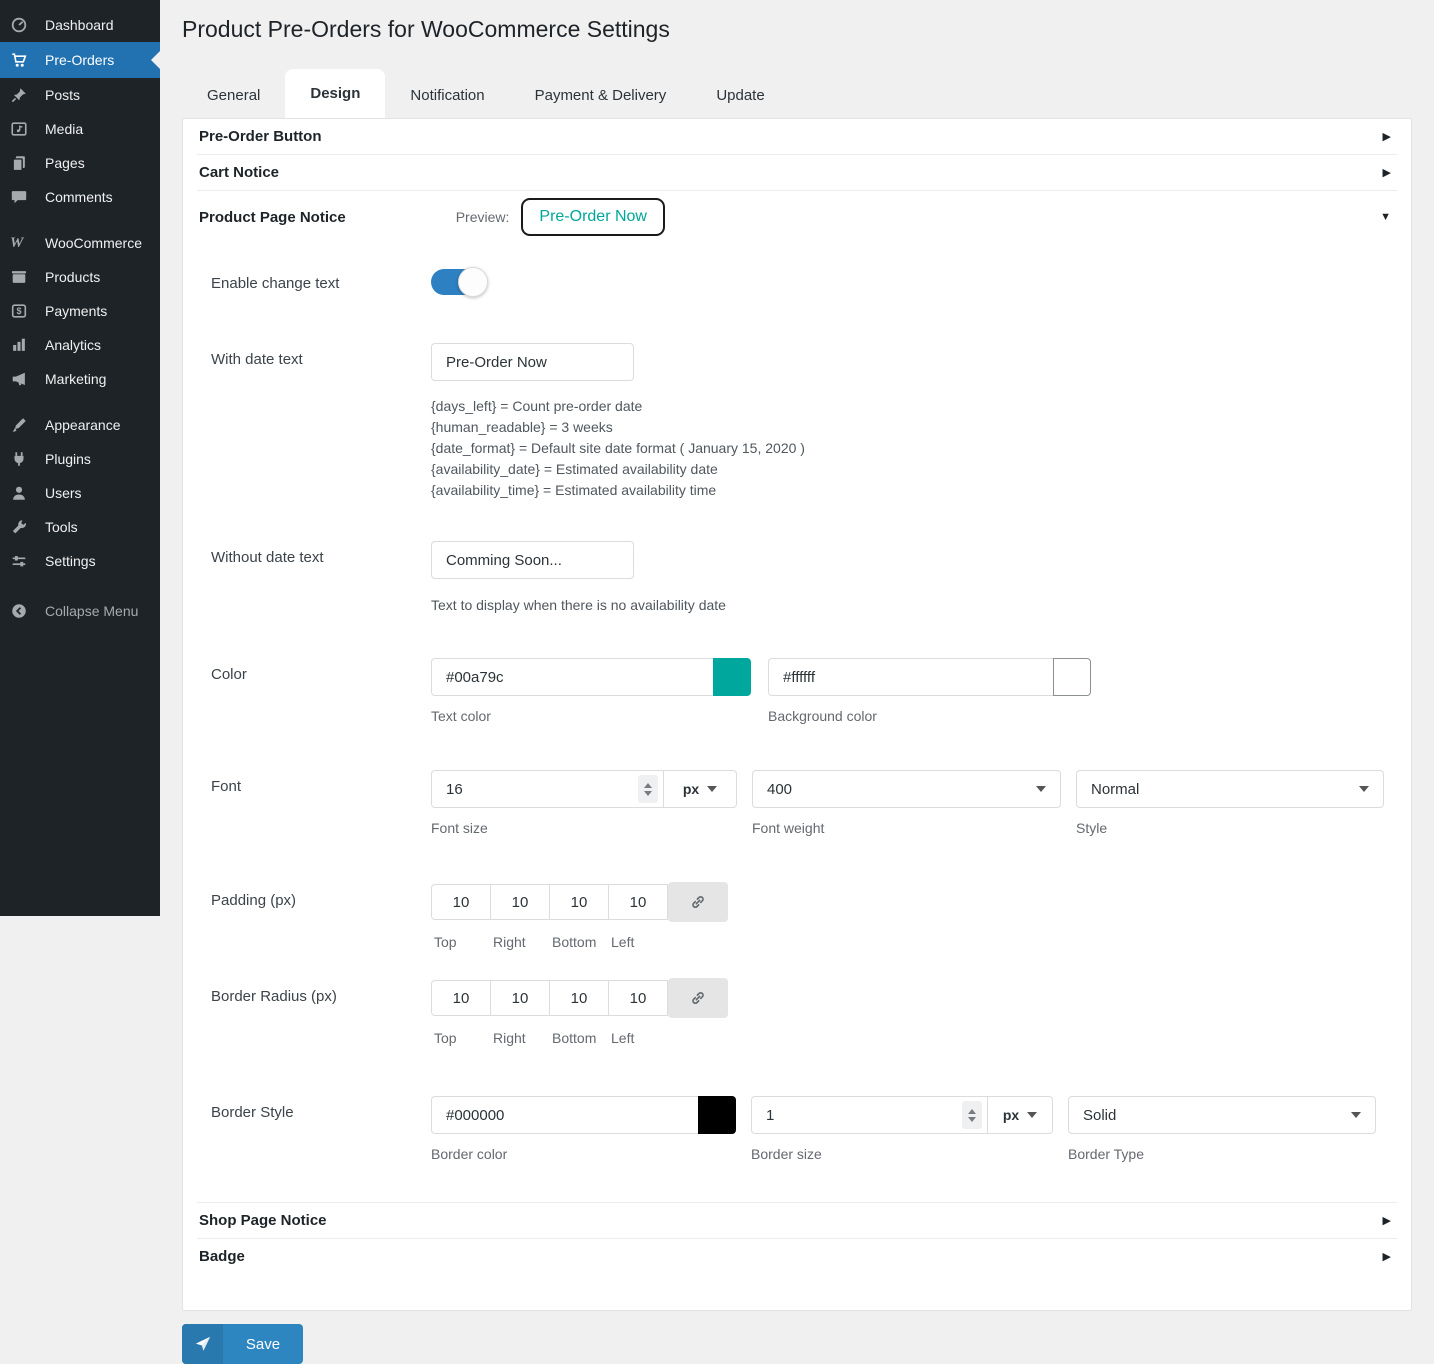  I want to click on border-size-input, so click(869, 1115).